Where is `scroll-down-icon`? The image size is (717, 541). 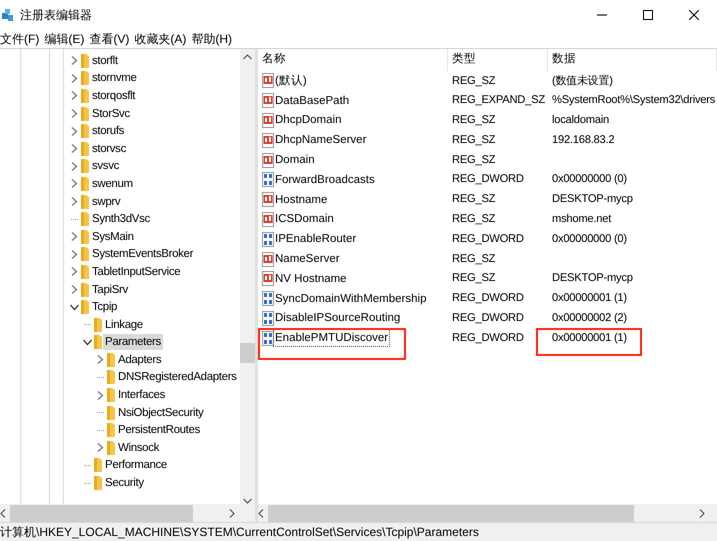
scroll-down-icon is located at coordinates (247, 501).